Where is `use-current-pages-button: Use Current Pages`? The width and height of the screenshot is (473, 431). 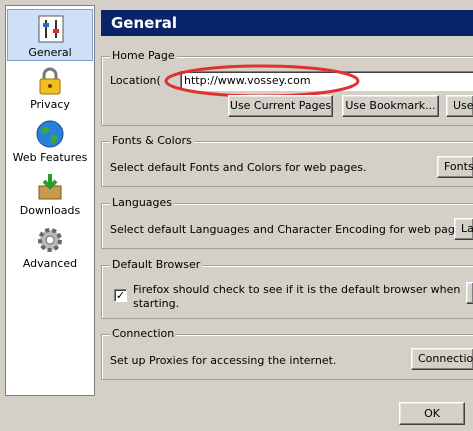 use-current-pages-button: Use Current Pages is located at coordinates (280, 106).